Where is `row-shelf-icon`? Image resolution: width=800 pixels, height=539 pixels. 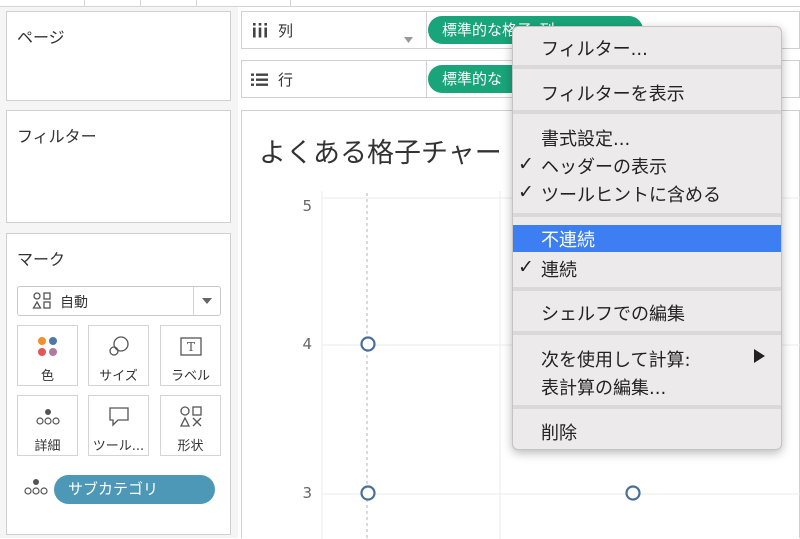 row-shelf-icon is located at coordinates (259, 81).